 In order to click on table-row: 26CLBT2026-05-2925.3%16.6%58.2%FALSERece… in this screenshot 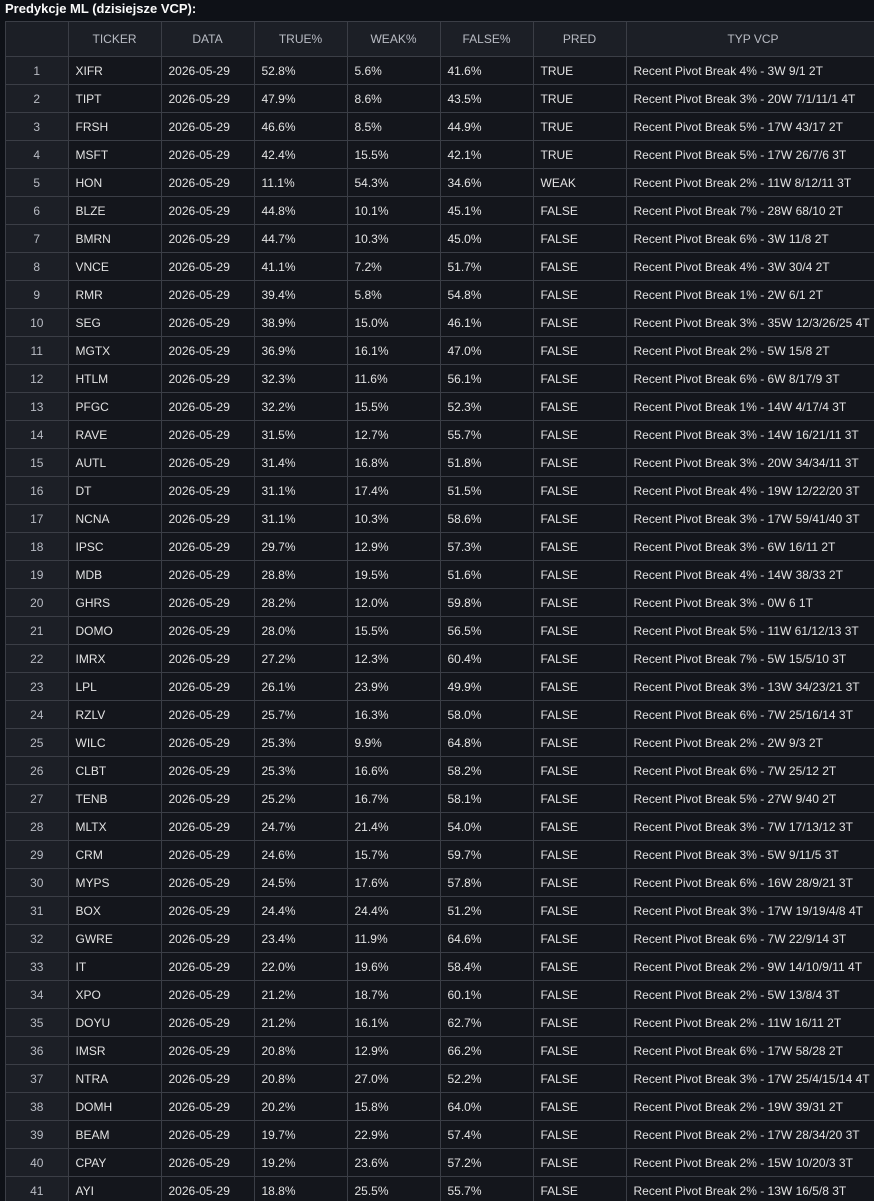, I will do `click(440, 771)`.